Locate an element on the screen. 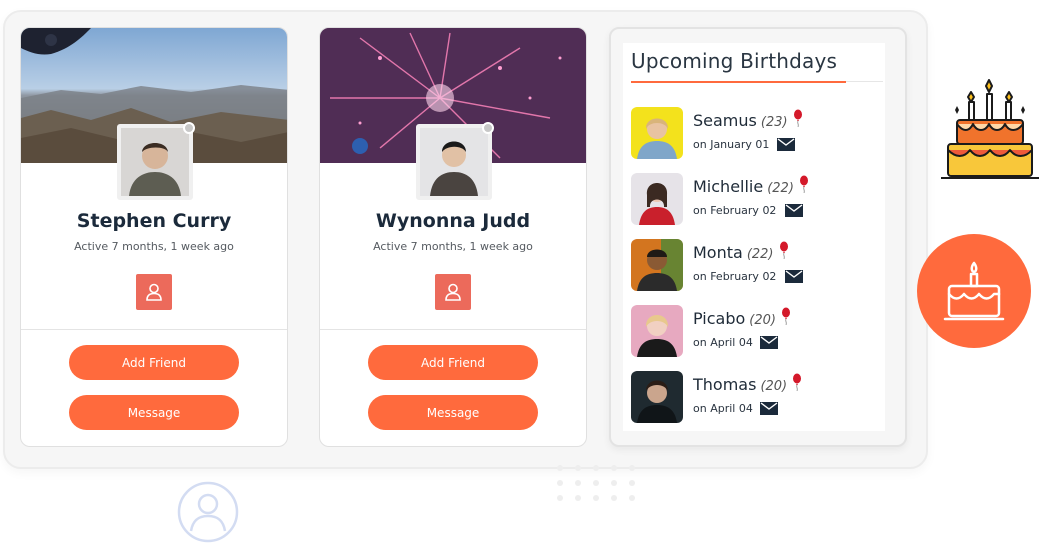  birthday-name: Thomas is located at coordinates (724, 384).